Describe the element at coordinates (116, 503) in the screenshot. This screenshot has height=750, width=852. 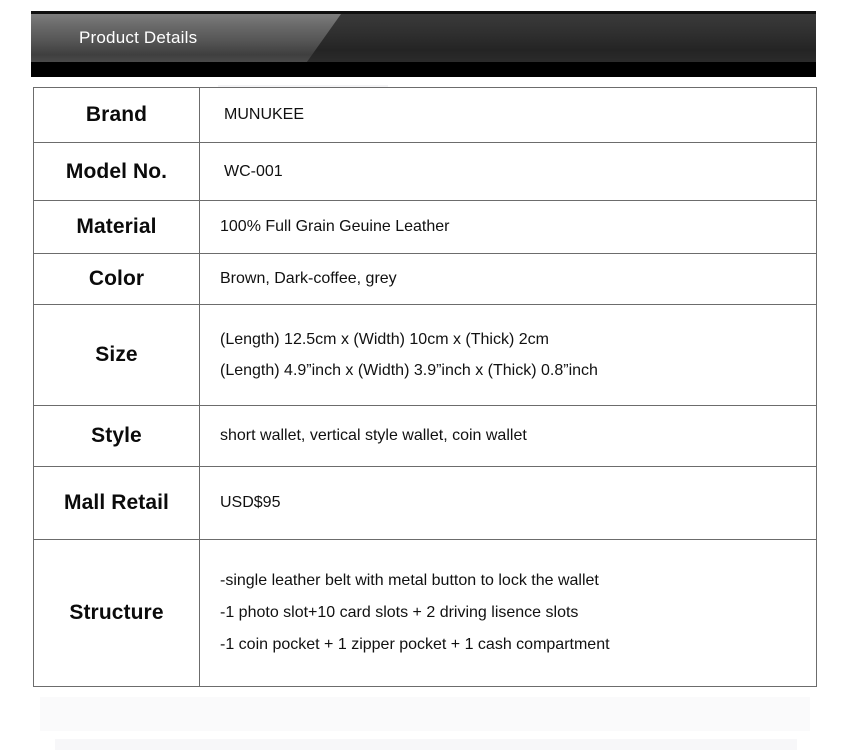
I see `spec-label-mall-retail: Mall Retail` at that location.